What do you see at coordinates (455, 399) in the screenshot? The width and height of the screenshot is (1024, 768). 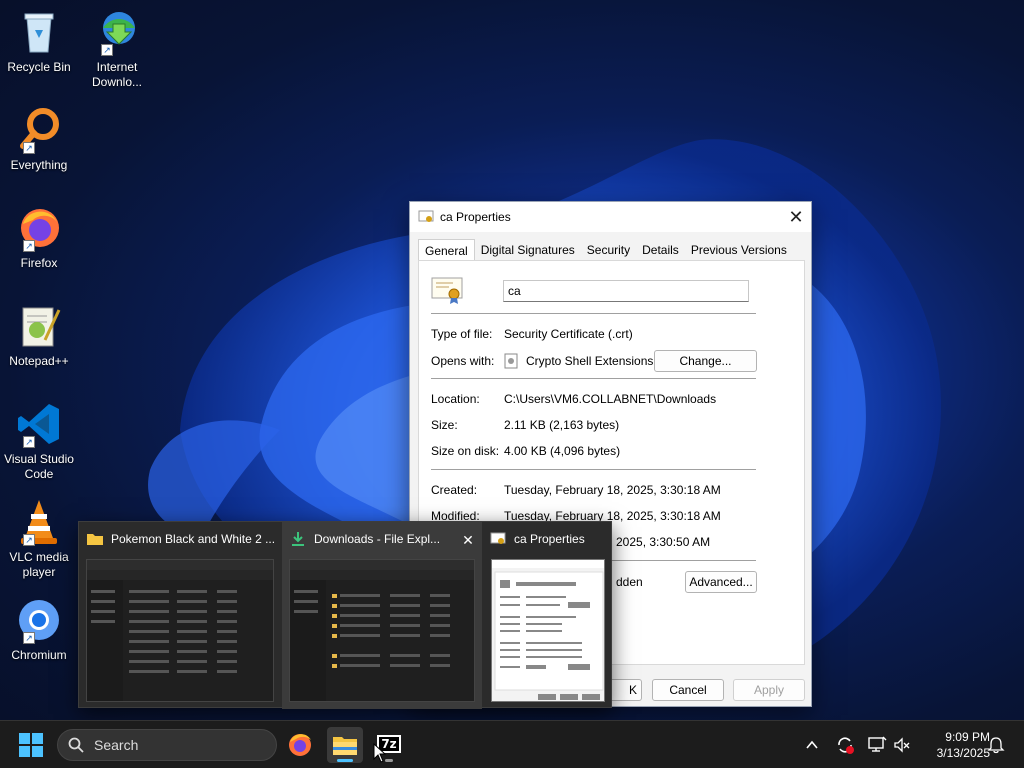 I see `location-label: Location:` at bounding box center [455, 399].